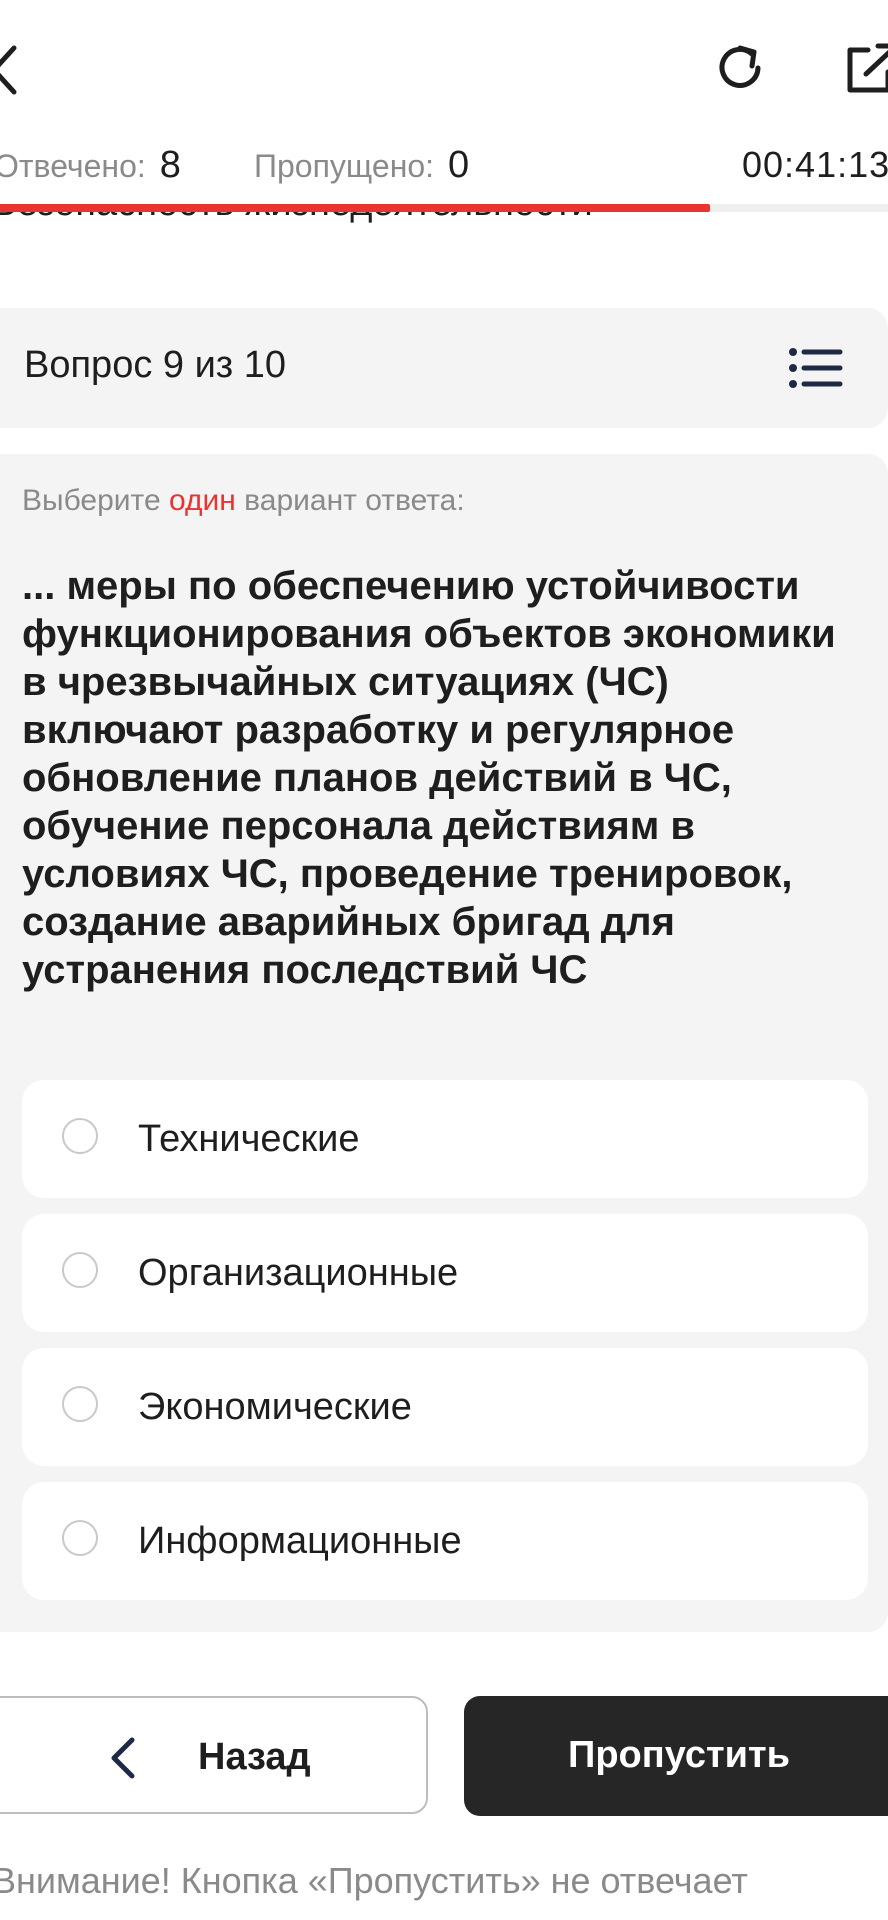  I want to click on answer-option: Организационные, so click(445, 1273).